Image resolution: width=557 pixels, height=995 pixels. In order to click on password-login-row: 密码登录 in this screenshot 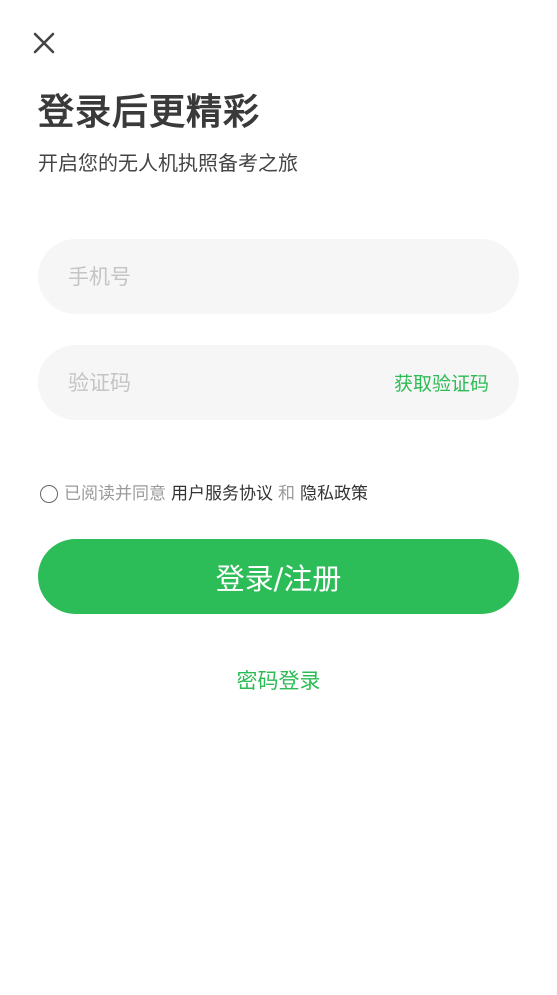, I will do `click(278, 681)`.